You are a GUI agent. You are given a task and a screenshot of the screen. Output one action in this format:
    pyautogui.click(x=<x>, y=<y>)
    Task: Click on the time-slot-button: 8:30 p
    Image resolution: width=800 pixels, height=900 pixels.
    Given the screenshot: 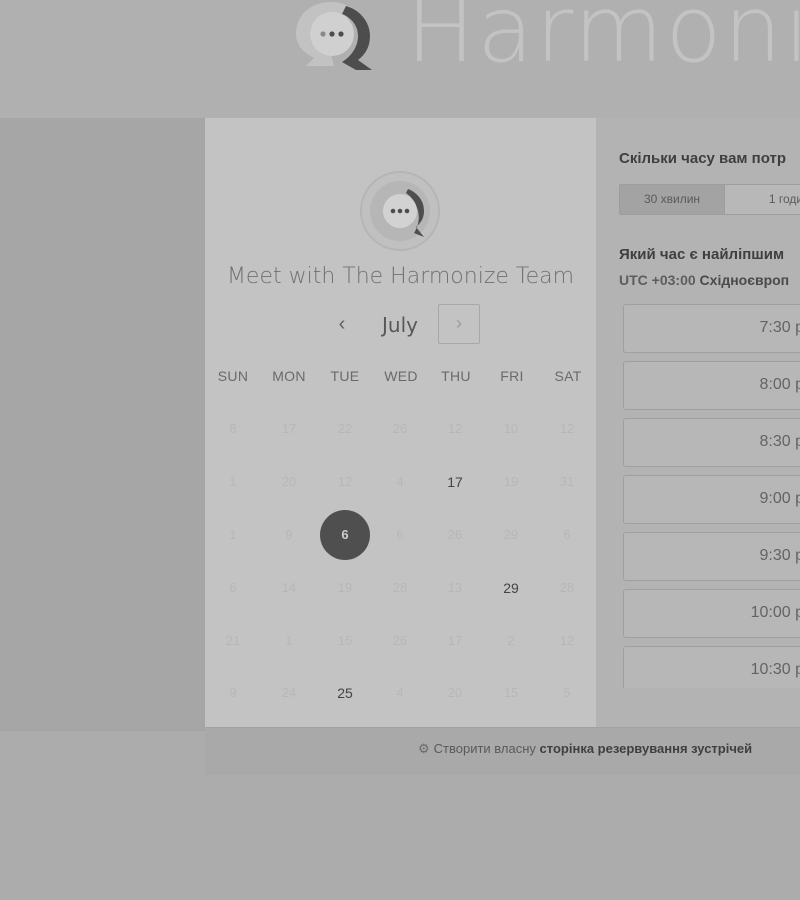 What is the action you would take?
    pyautogui.click(x=711, y=442)
    